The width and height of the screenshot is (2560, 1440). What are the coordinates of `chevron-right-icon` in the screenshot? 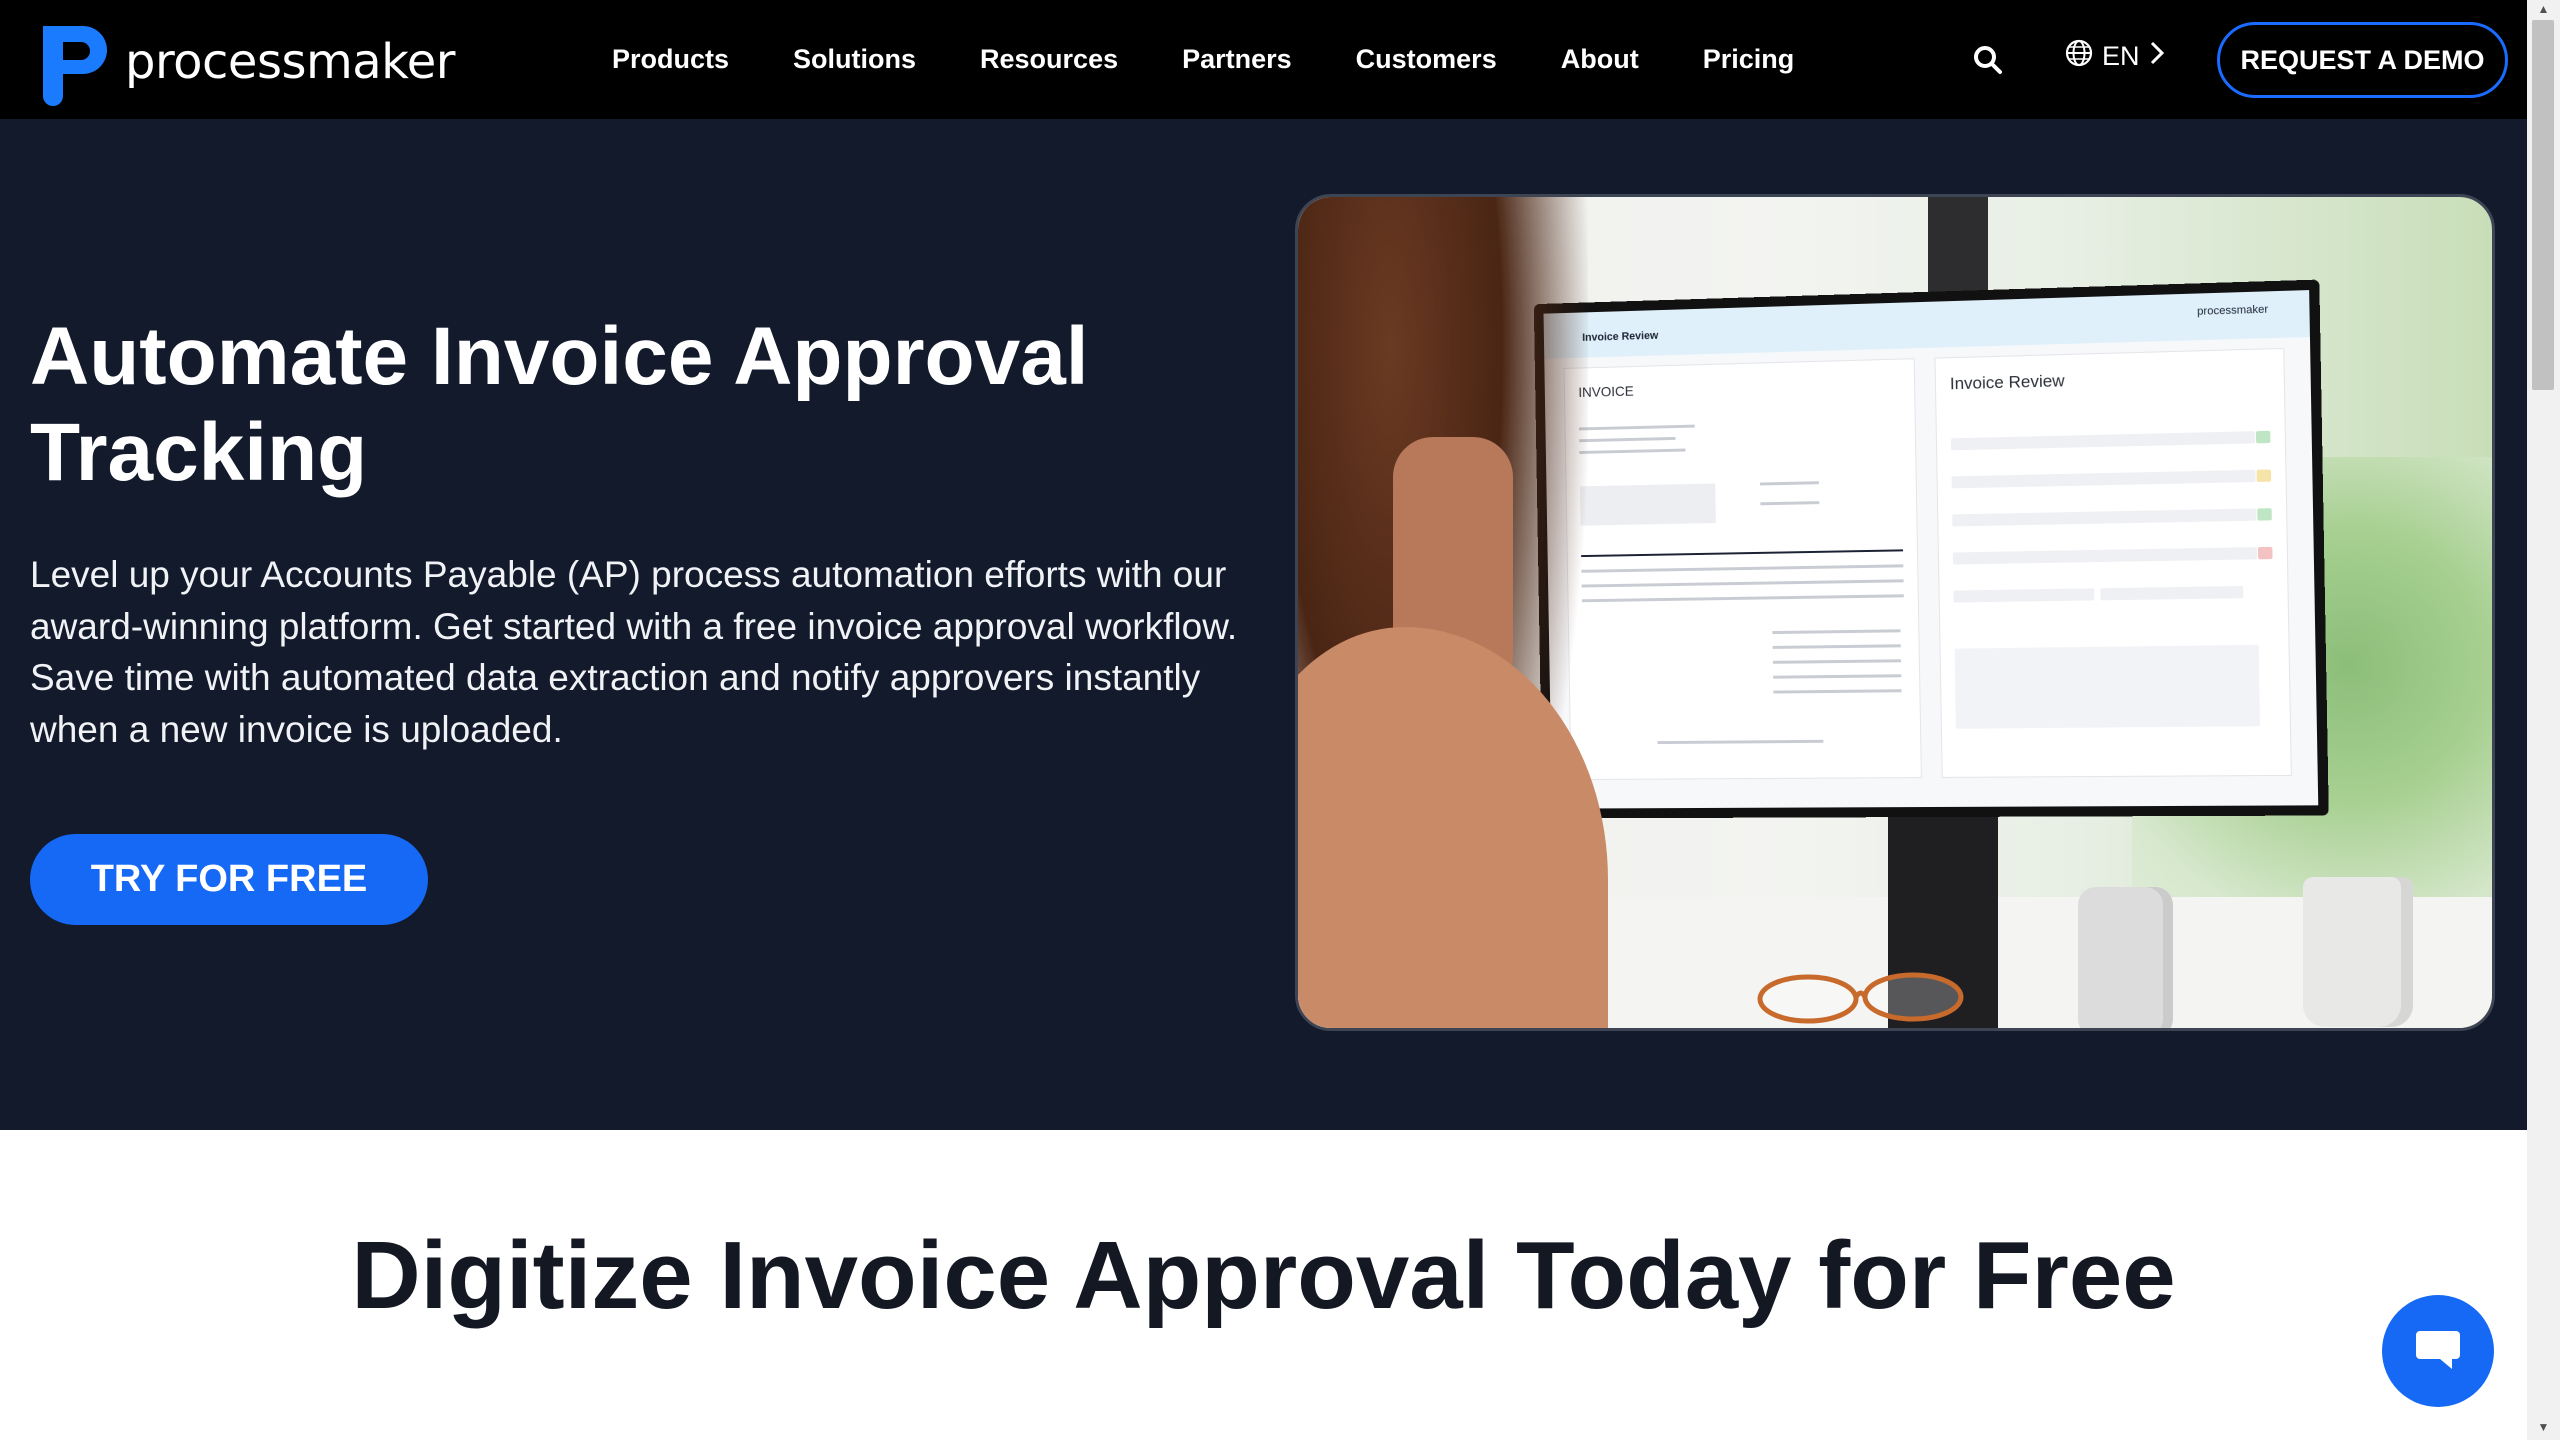 It's located at (2157, 56).